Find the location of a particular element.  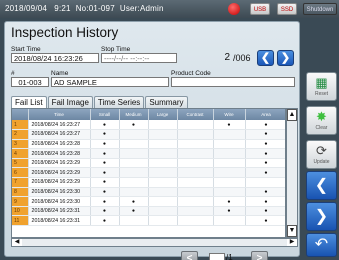

table-row: 2 2018/08/24 16:23:27 ● ● is located at coordinates (148, 134).